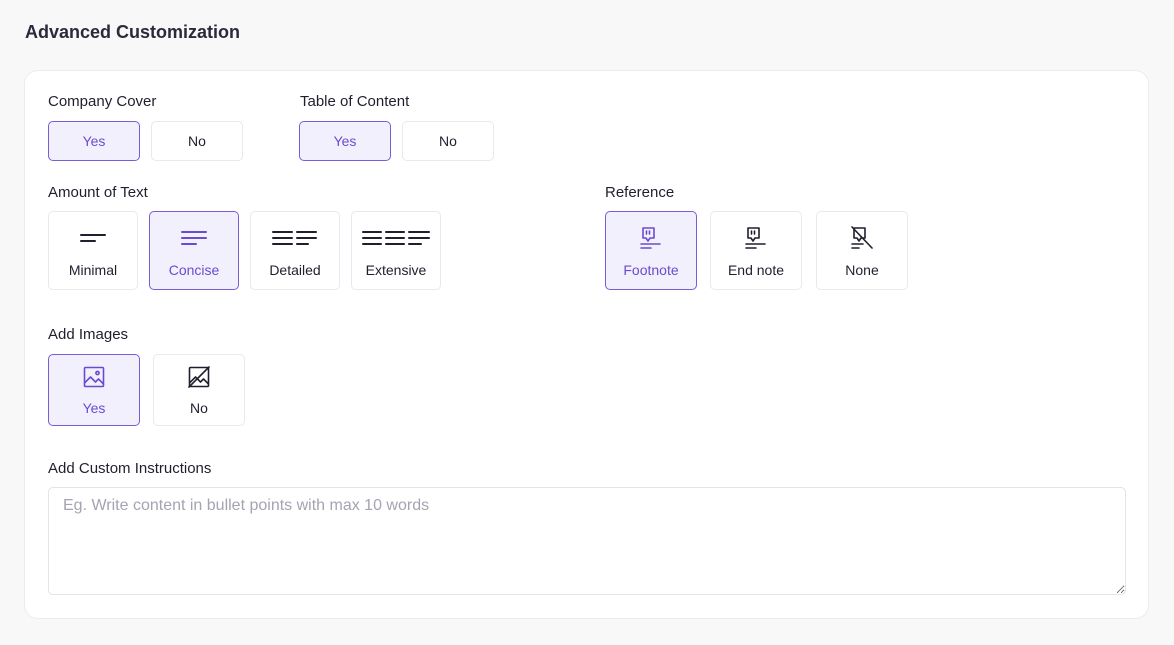 The height and width of the screenshot is (645, 1174). What do you see at coordinates (355, 101) in the screenshot?
I see `table-of-content-label: Table of Content` at bounding box center [355, 101].